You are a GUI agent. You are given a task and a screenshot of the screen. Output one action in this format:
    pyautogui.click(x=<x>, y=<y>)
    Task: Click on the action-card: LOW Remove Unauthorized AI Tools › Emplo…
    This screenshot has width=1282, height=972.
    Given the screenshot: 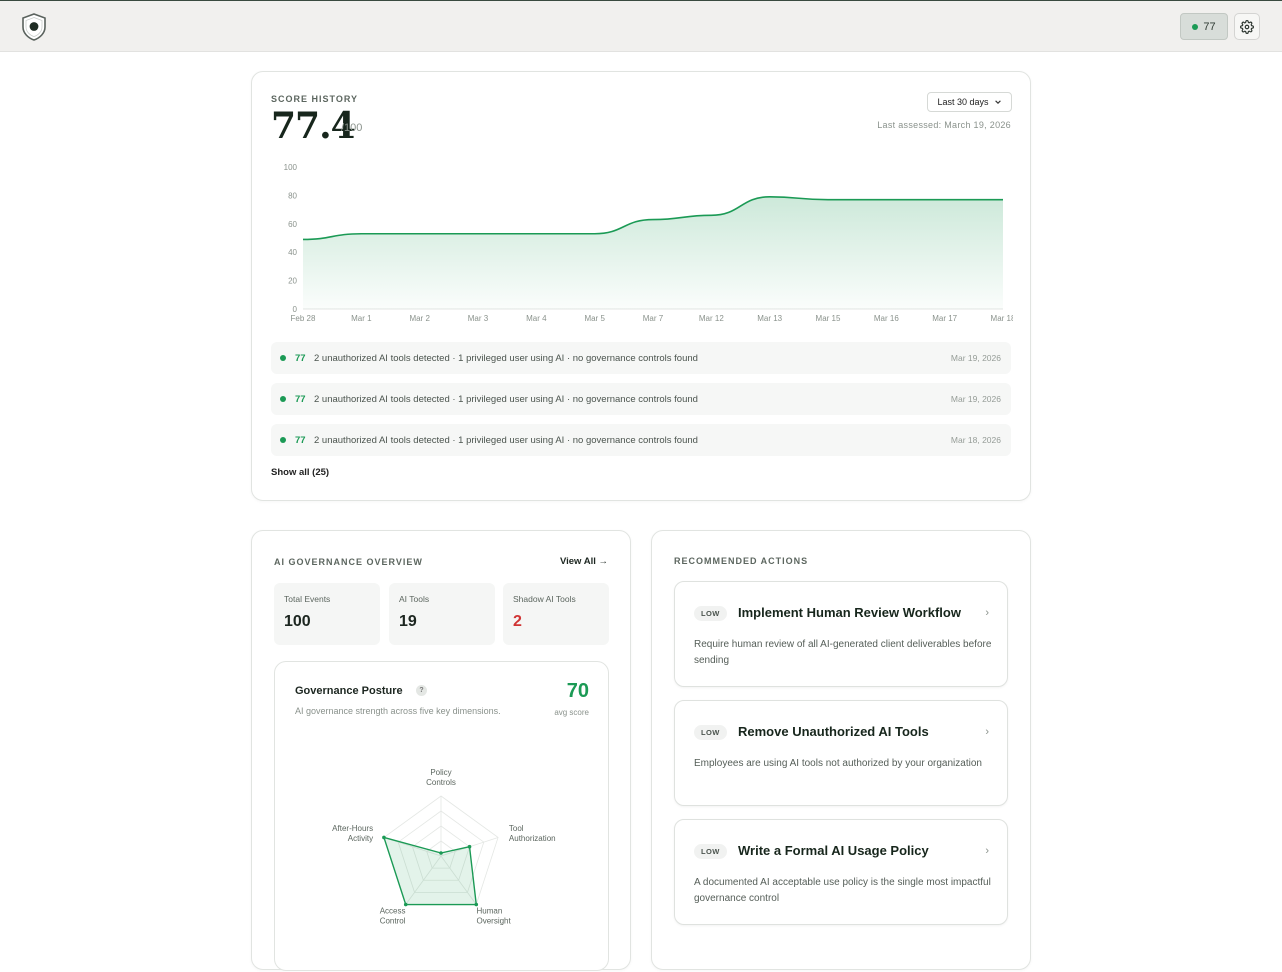 What is the action you would take?
    pyautogui.click(x=841, y=753)
    